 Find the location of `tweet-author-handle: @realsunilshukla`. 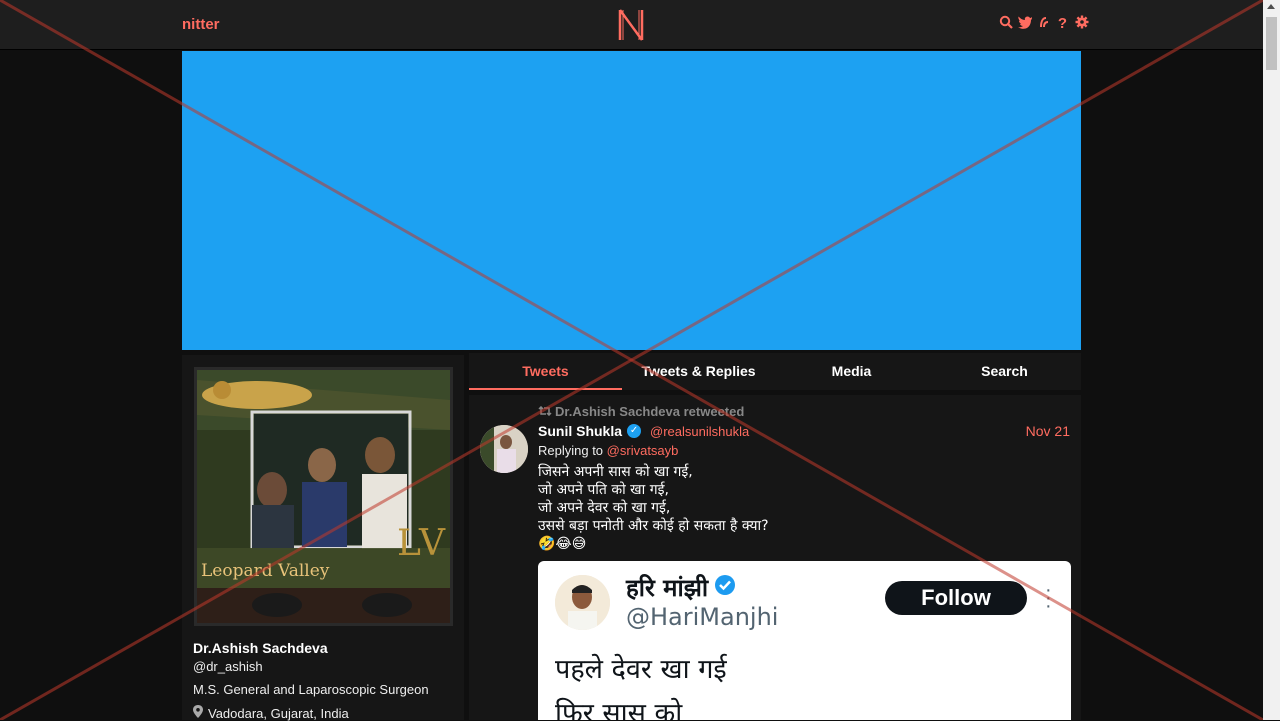

tweet-author-handle: @realsunilshukla is located at coordinates (699, 431).